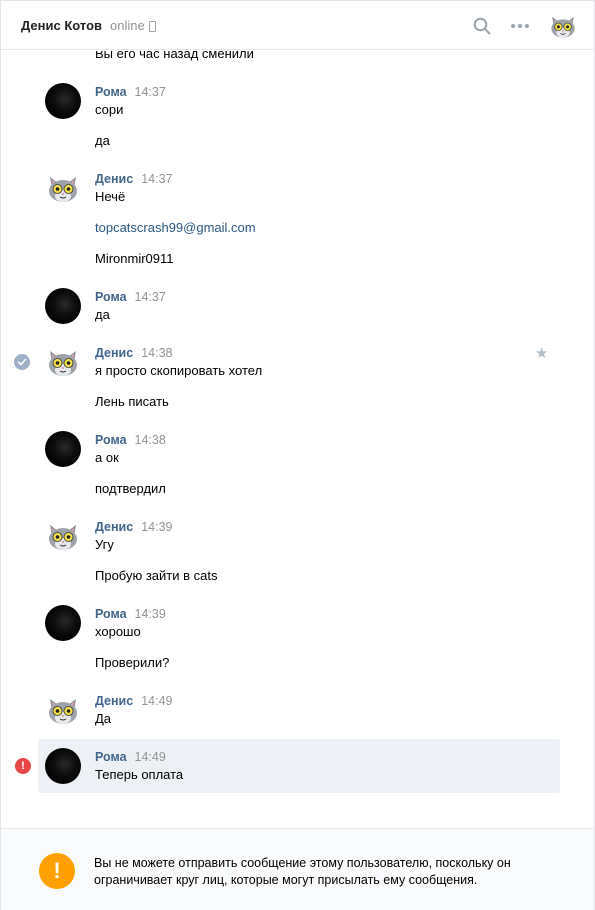  What do you see at coordinates (520, 26) in the screenshot?
I see `more-icon` at bounding box center [520, 26].